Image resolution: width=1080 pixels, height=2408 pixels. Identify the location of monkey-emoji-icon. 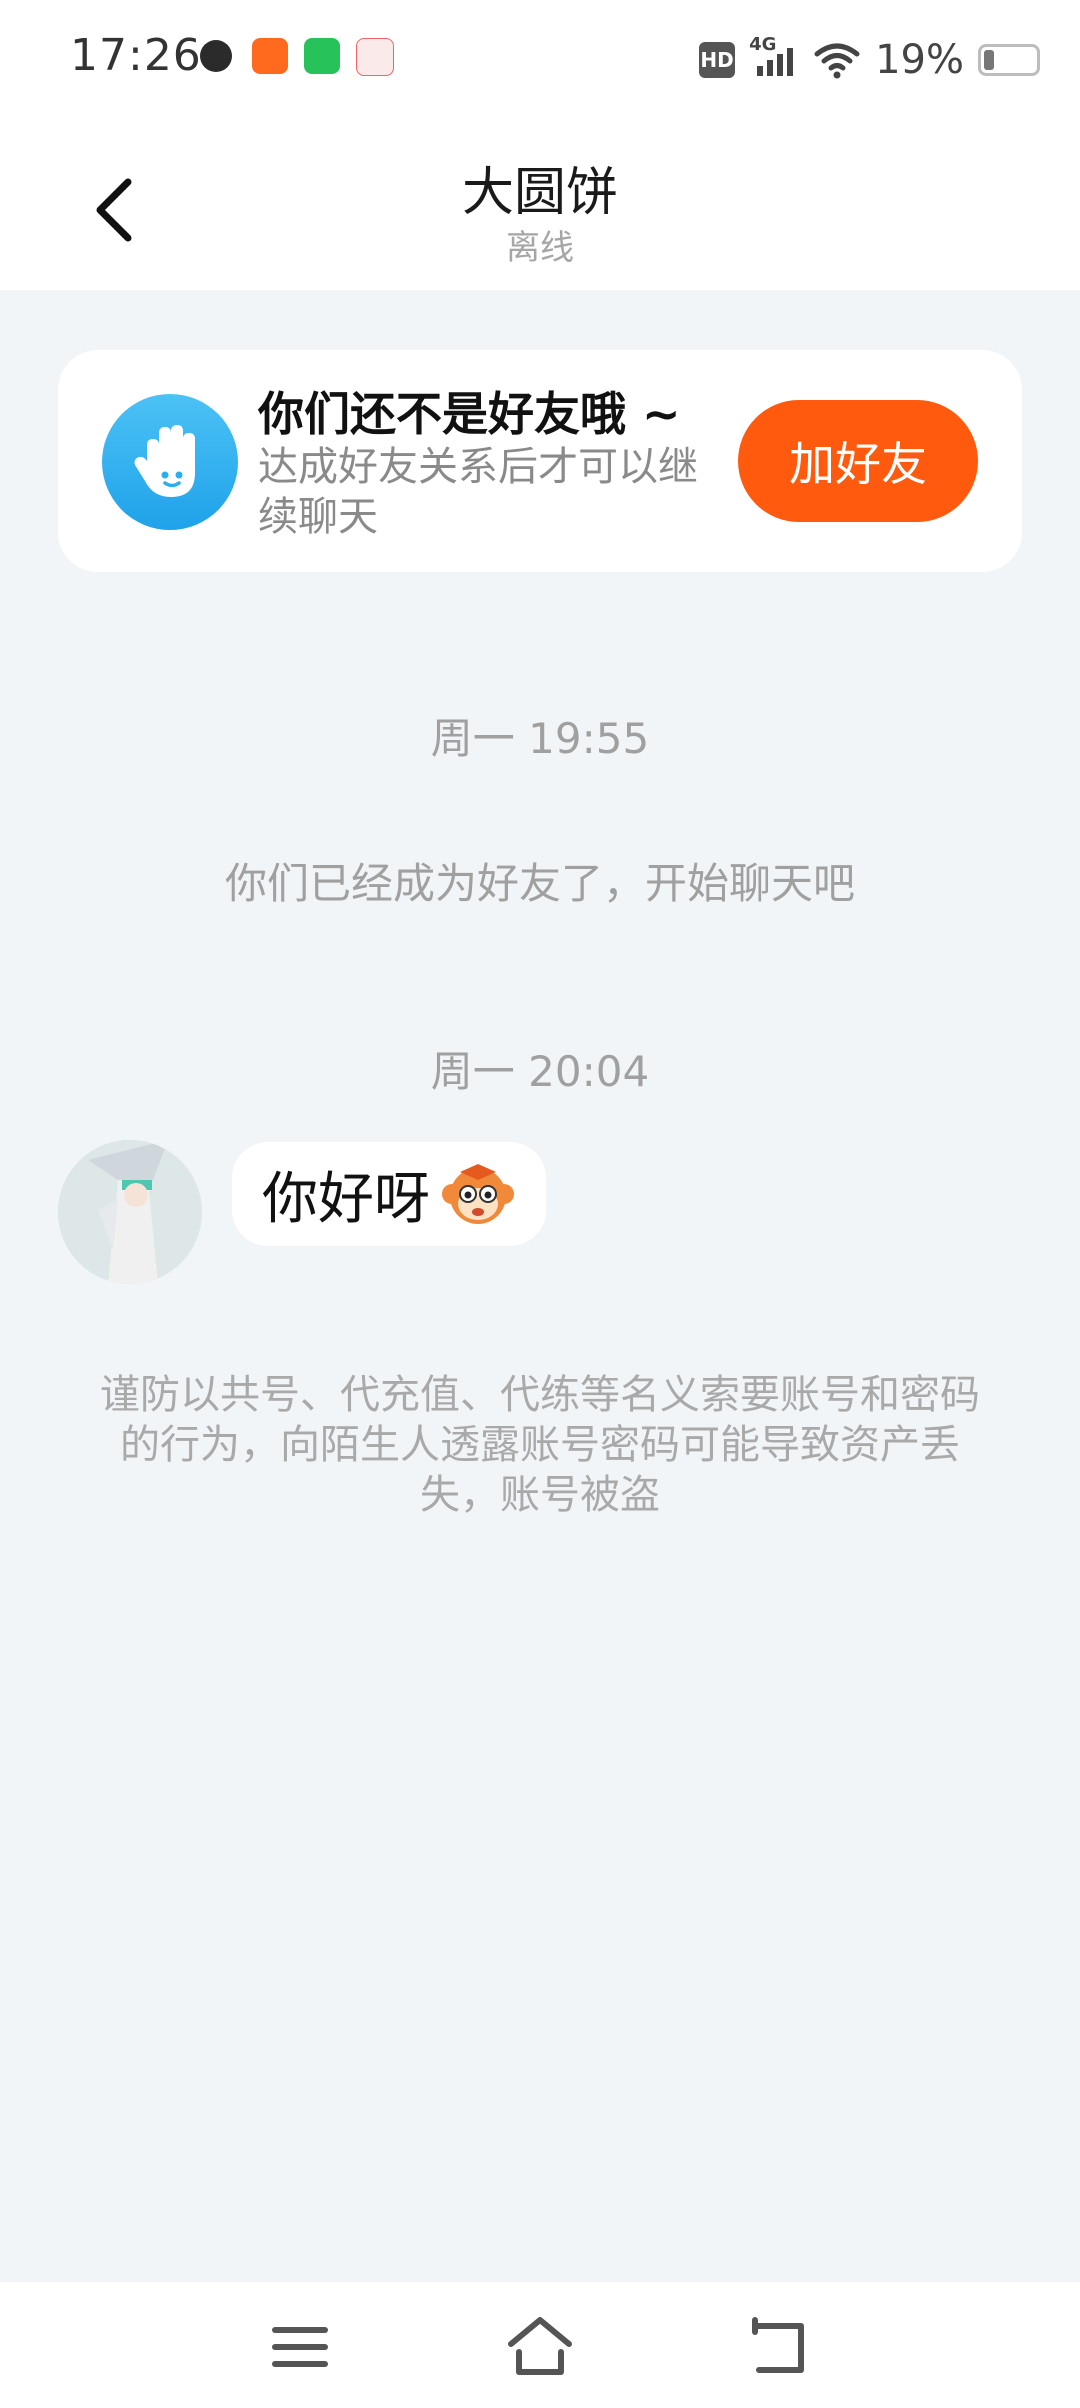
(478, 1194).